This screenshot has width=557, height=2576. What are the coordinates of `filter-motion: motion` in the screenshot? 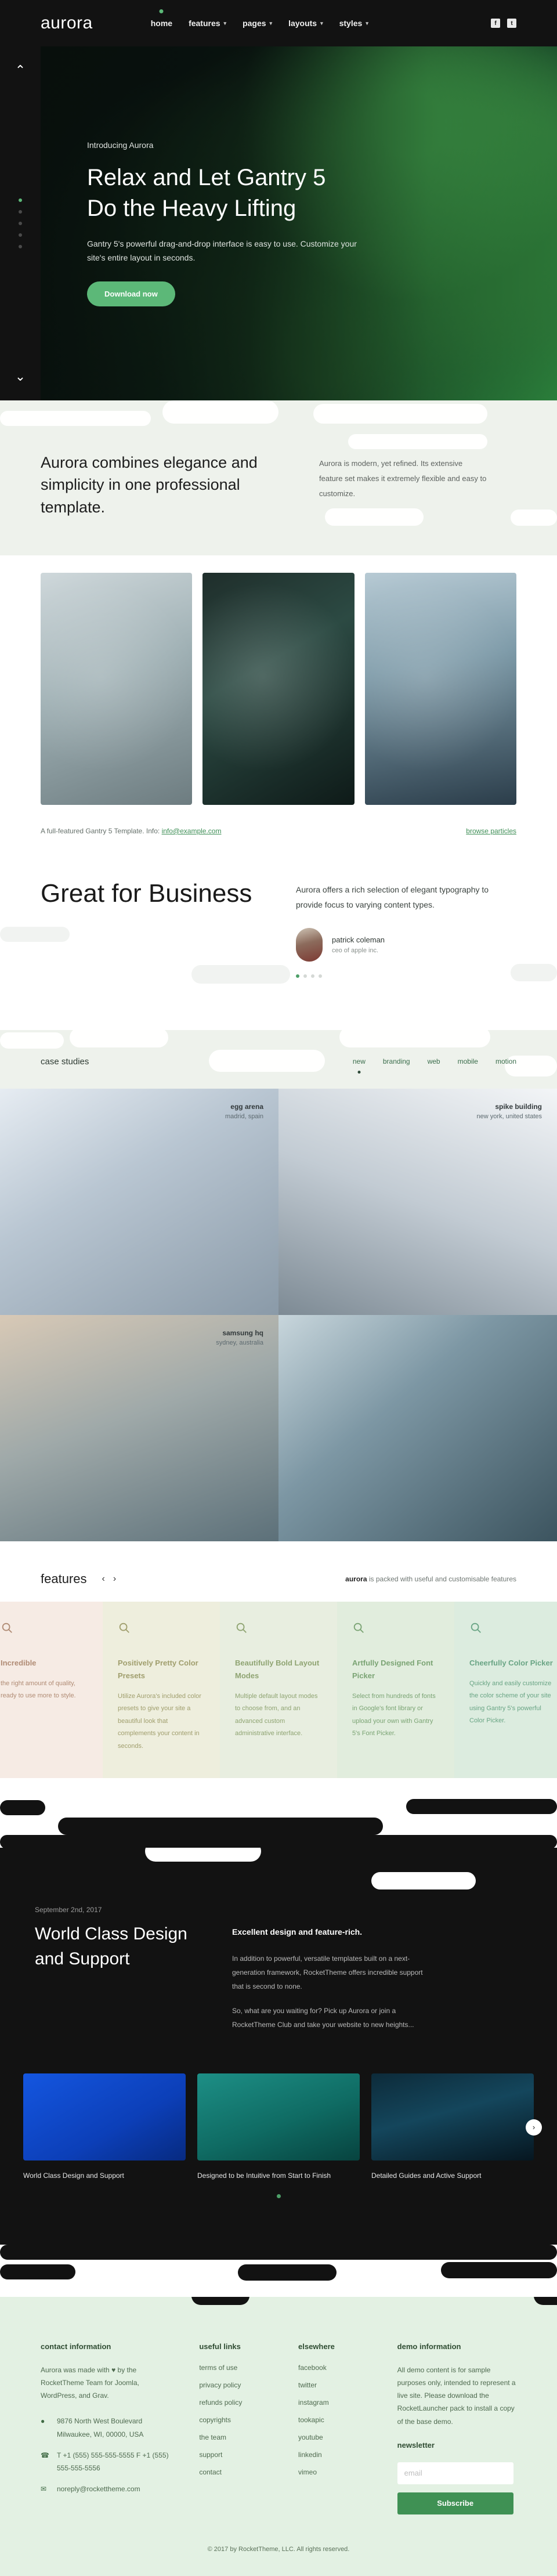 It's located at (505, 1061).